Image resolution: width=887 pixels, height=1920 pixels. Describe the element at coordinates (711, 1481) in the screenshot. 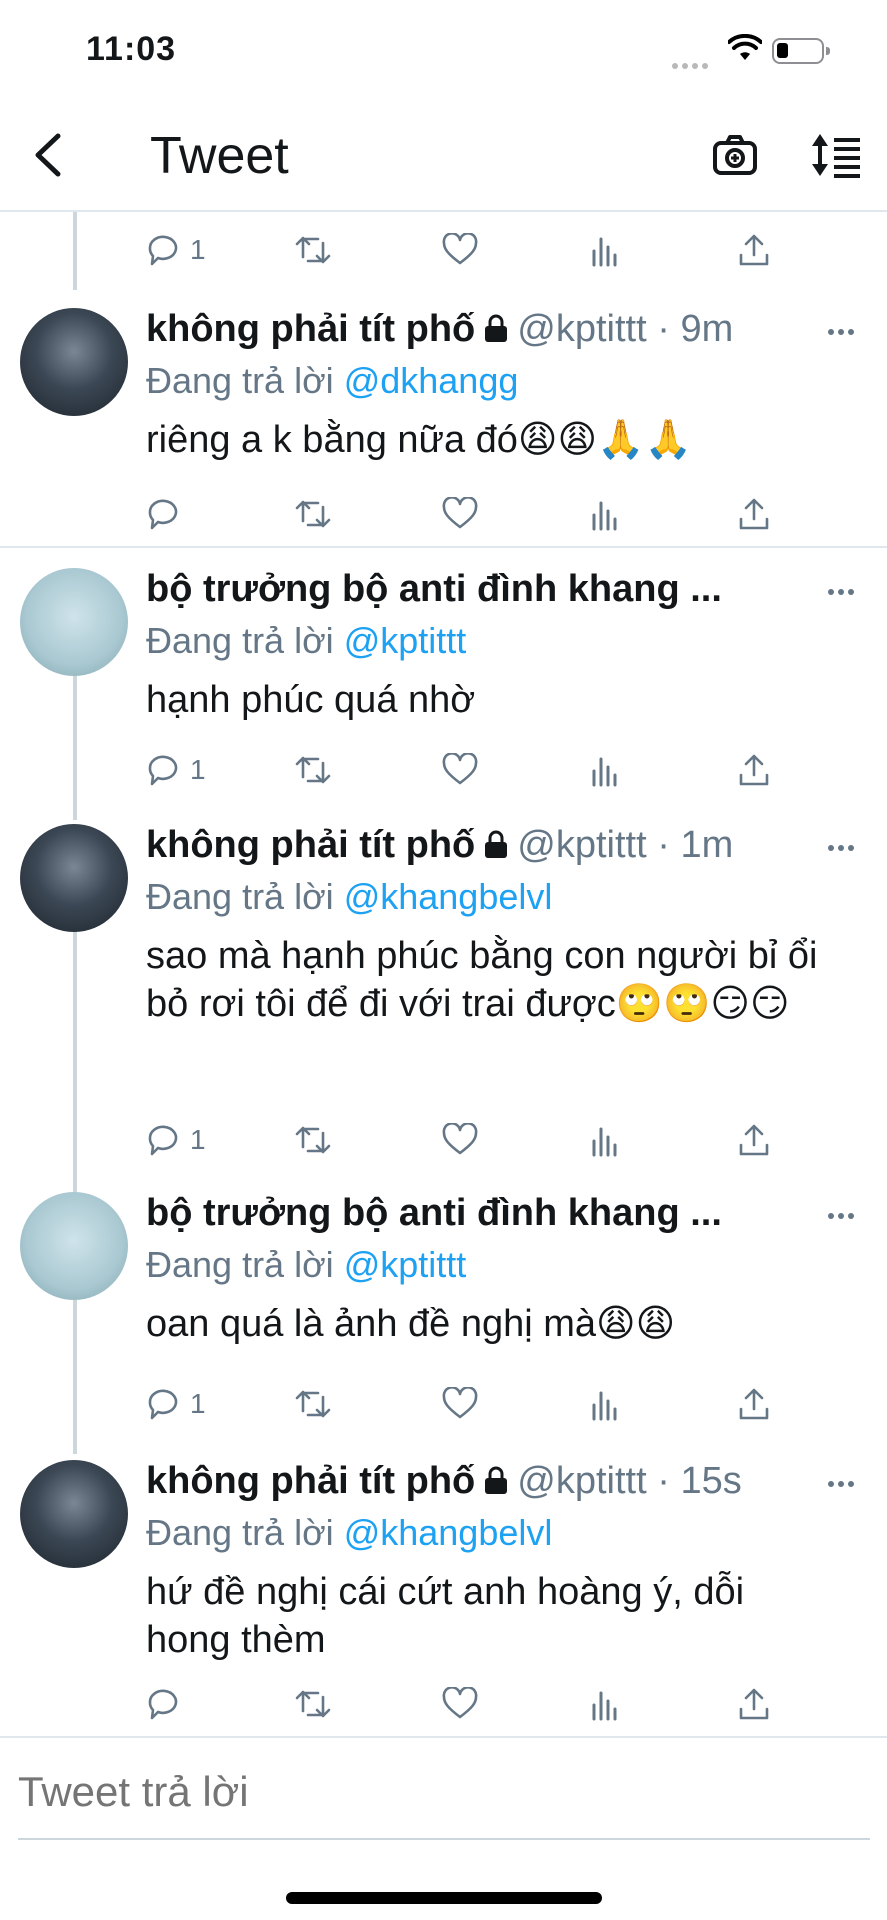

I see `timestamp: 15s` at that location.